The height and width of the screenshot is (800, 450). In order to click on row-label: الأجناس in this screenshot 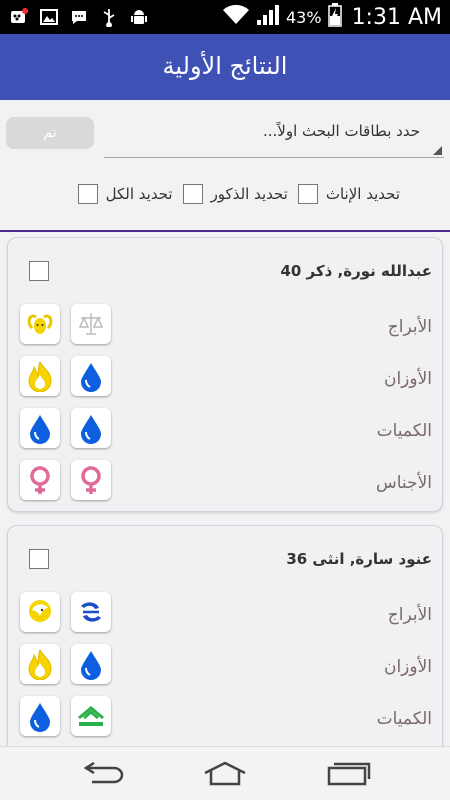, I will do `click(404, 483)`.